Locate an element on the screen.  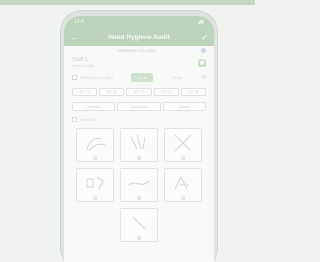
moment-chip: MT 02 is located at coordinates (112, 92).